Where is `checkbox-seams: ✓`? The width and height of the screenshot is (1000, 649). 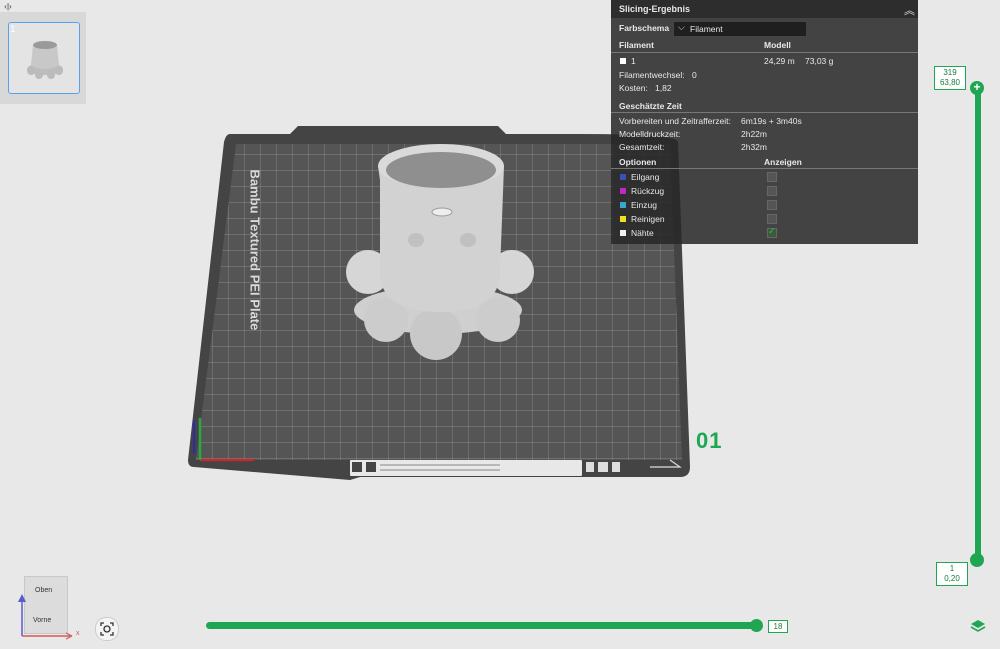 checkbox-seams: ✓ is located at coordinates (772, 232).